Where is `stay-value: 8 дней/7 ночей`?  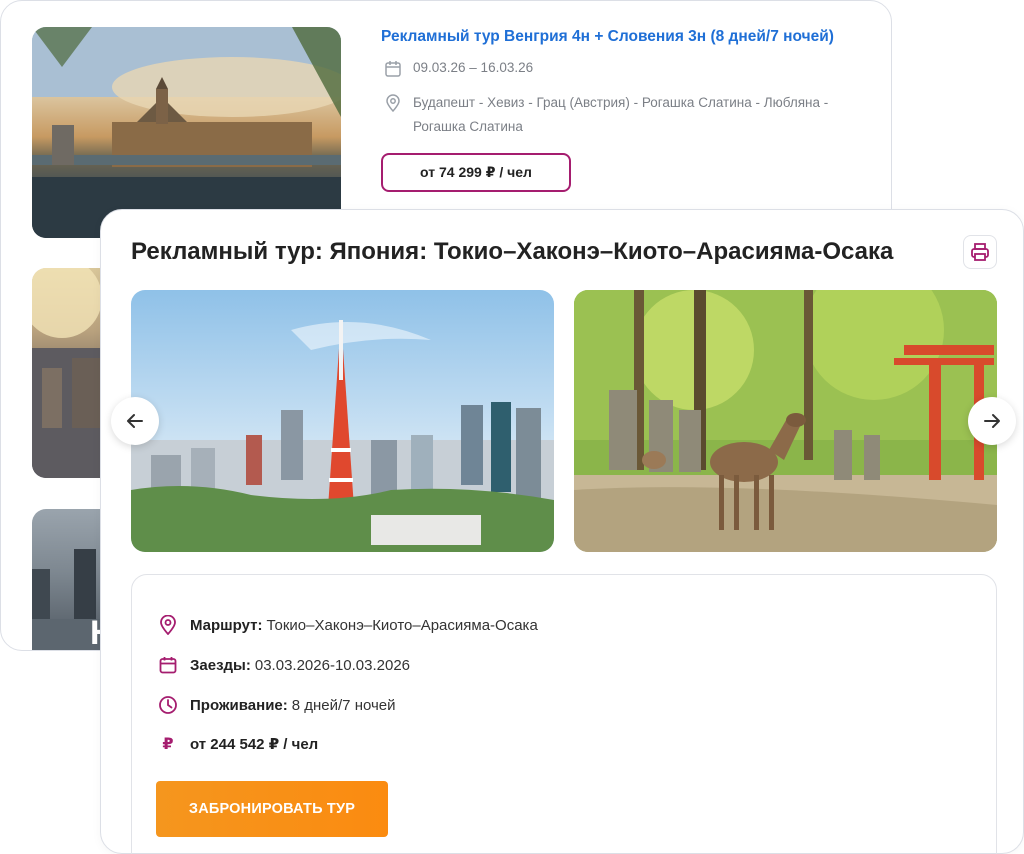 stay-value: 8 дней/7 ночей is located at coordinates (343, 705).